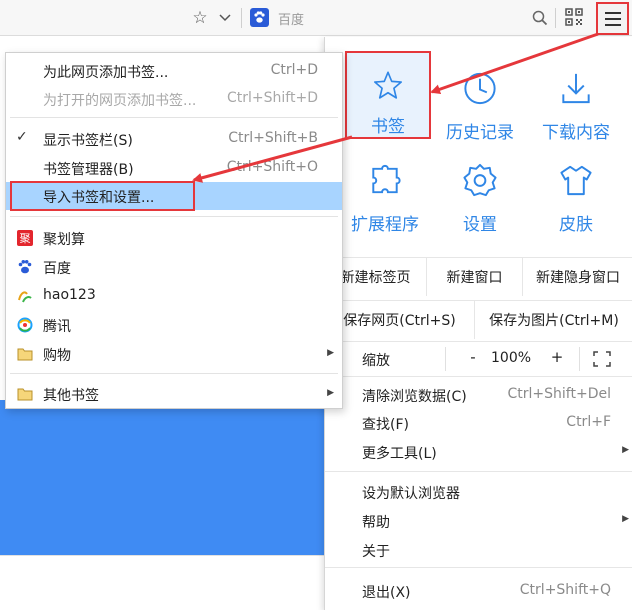 This screenshot has height=610, width=632. I want to click on zoom-row: 缩放 - 100% +, so click(478, 359).